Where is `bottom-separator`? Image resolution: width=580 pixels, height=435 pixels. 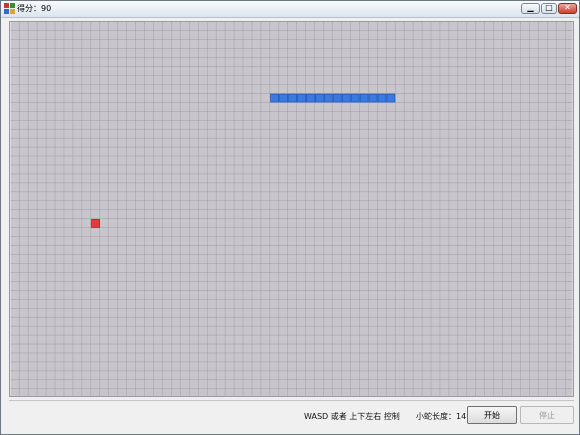
bottom-separator is located at coordinates (291, 400).